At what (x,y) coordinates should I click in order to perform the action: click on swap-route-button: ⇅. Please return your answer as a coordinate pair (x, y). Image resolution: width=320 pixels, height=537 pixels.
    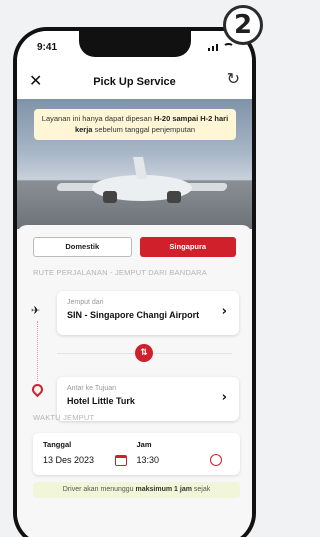
    Looking at the image, I should click on (144, 353).